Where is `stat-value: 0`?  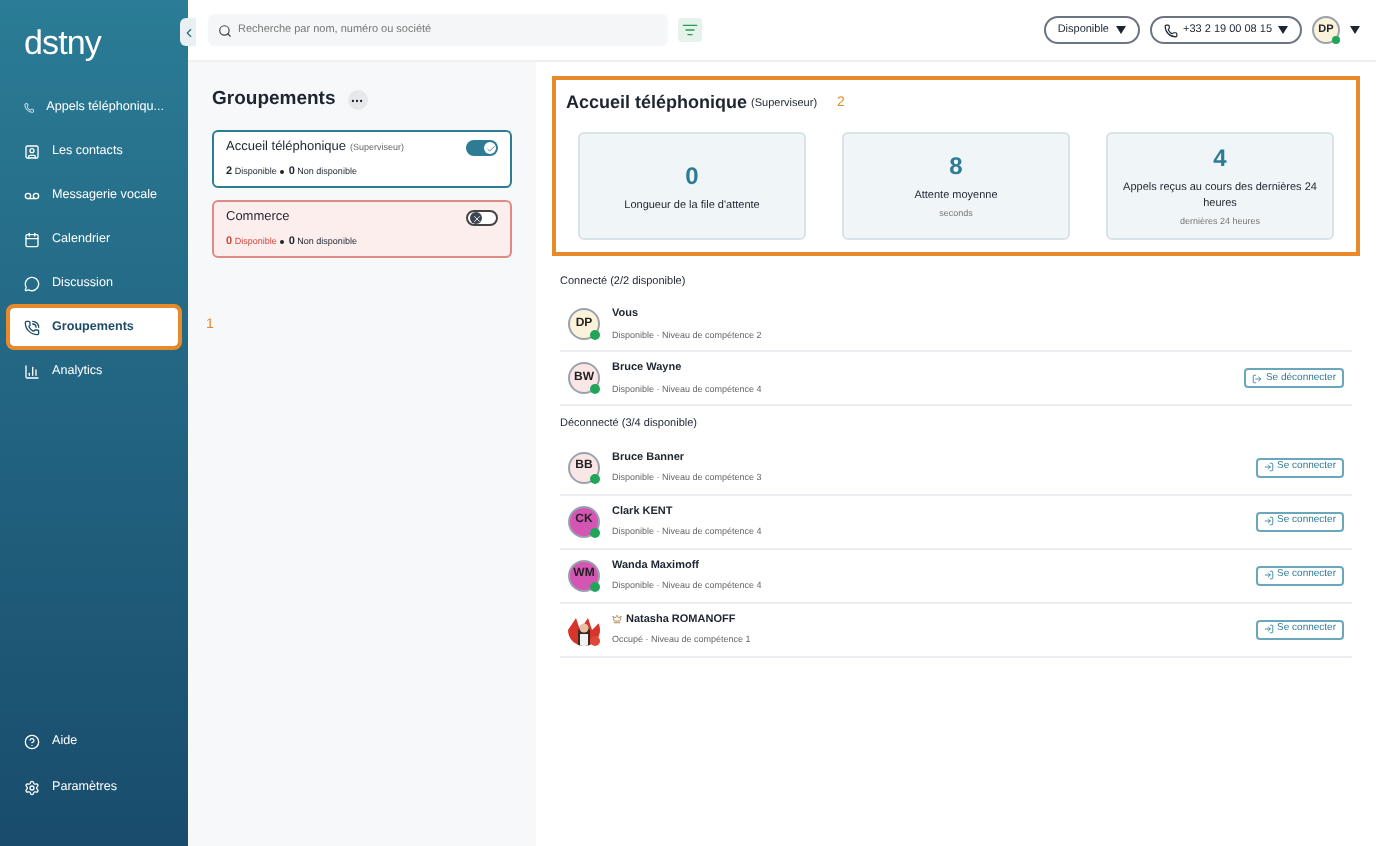
stat-value: 0 is located at coordinates (692, 176).